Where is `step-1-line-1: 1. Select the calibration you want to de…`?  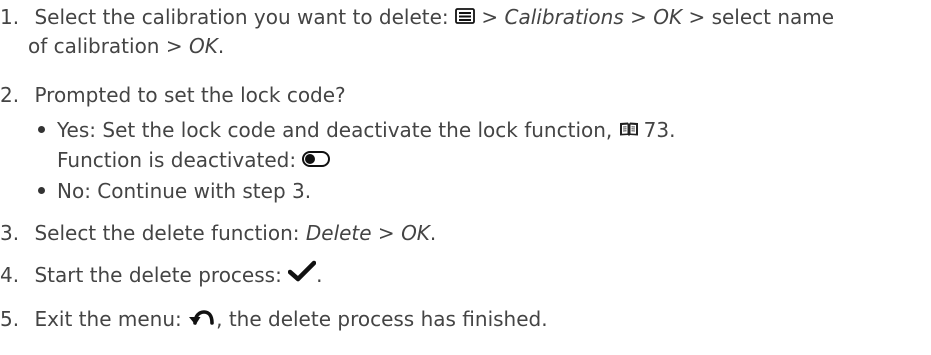
step-1-line-1: 1. Select the calibration you want to de… is located at coordinates (417, 17).